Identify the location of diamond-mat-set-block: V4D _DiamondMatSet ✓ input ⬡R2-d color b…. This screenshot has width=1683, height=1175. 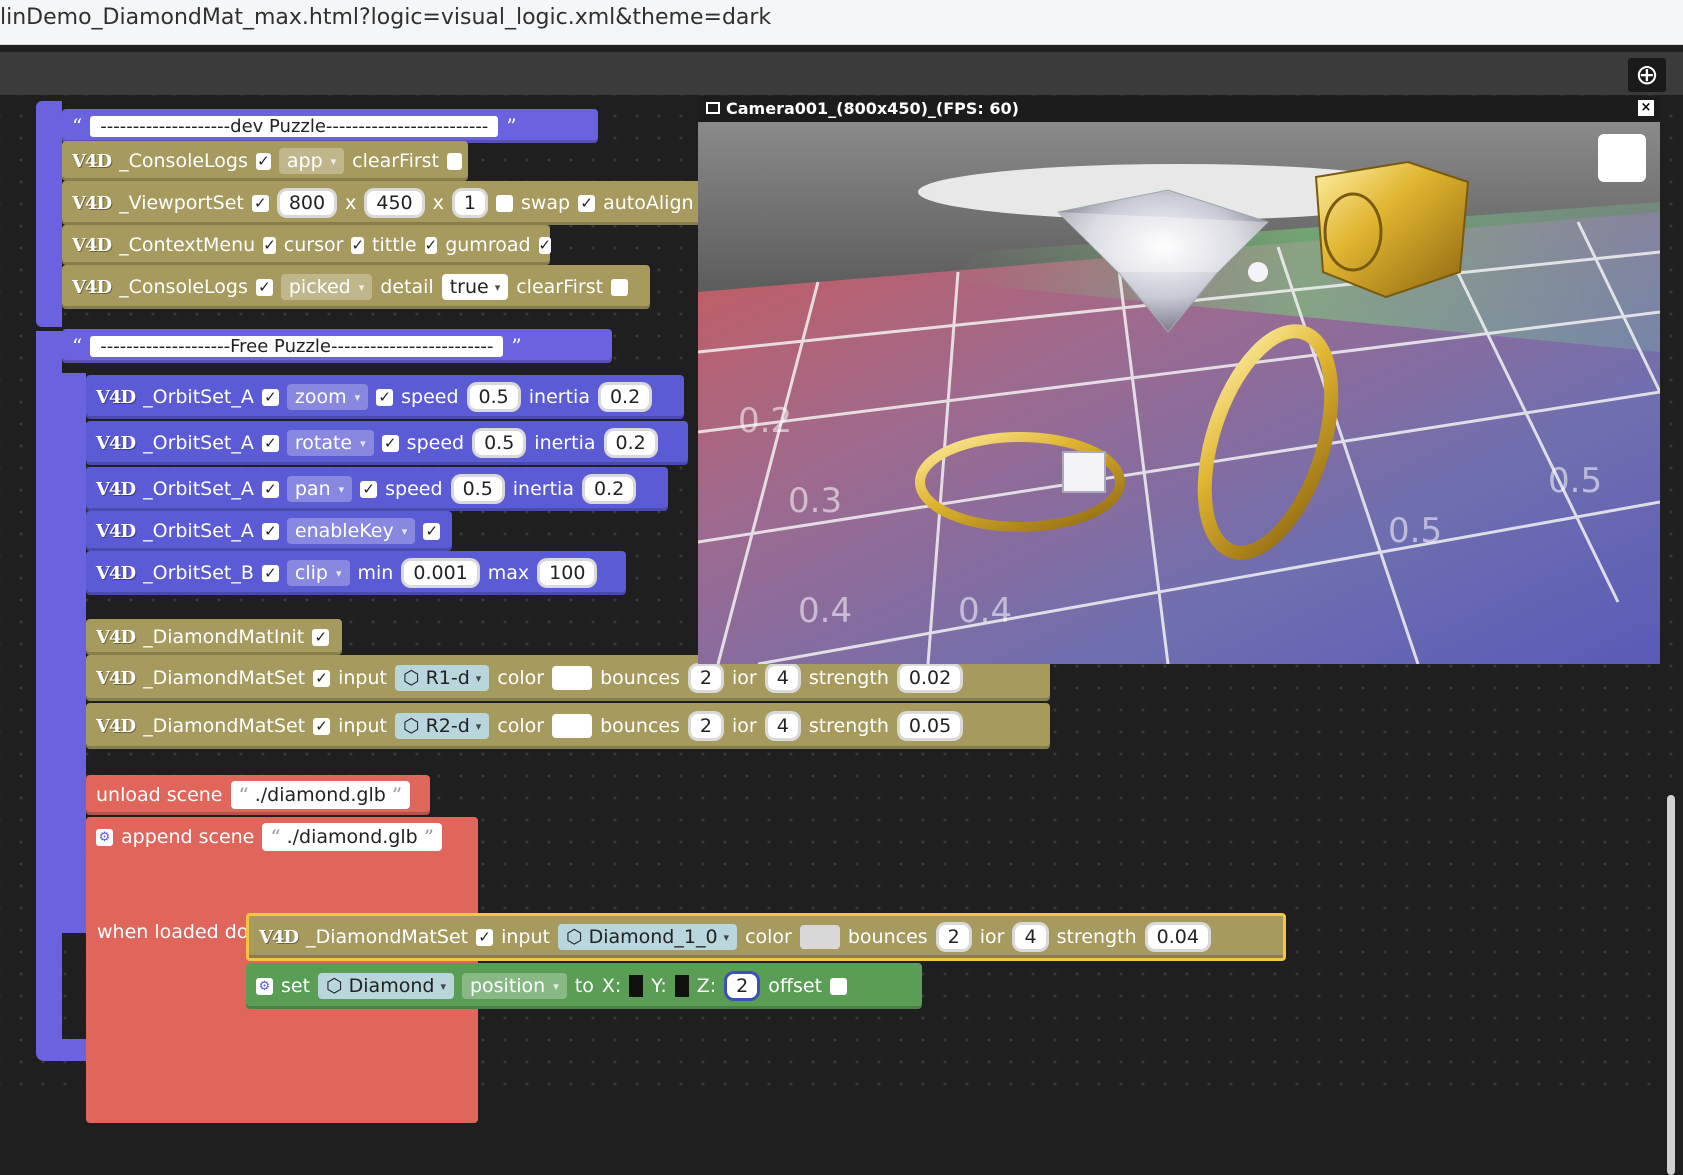
(568, 726).